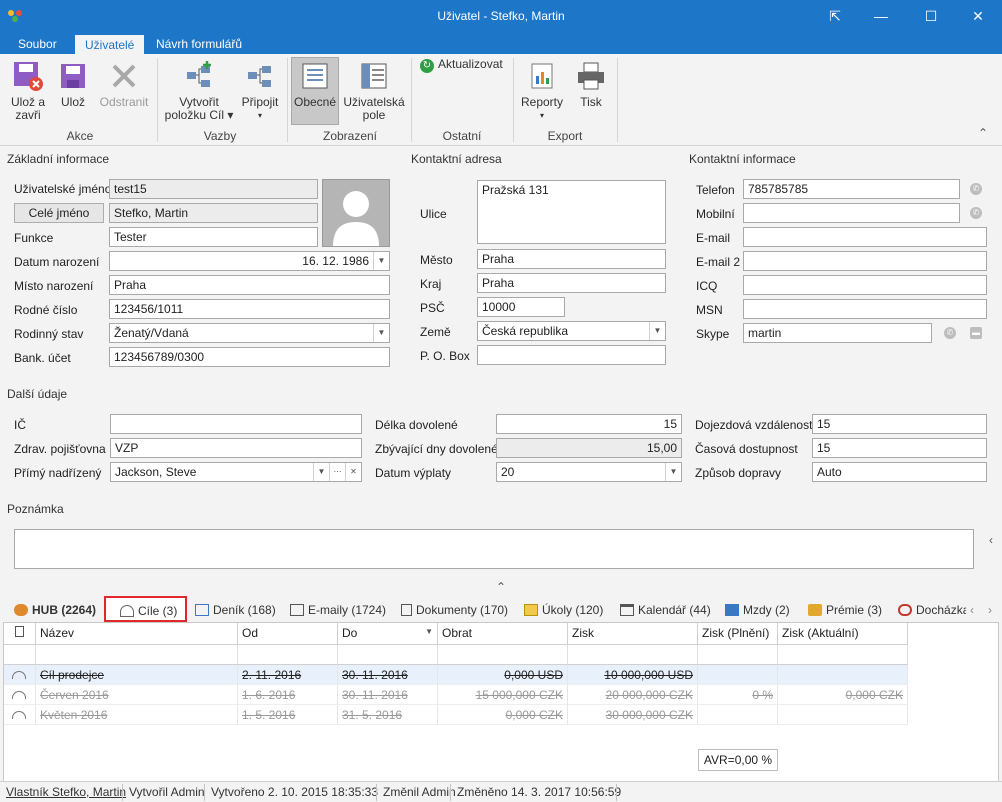 This screenshot has height=802, width=1002. Describe the element at coordinates (356, 213) in the screenshot. I see `user-photo` at that location.